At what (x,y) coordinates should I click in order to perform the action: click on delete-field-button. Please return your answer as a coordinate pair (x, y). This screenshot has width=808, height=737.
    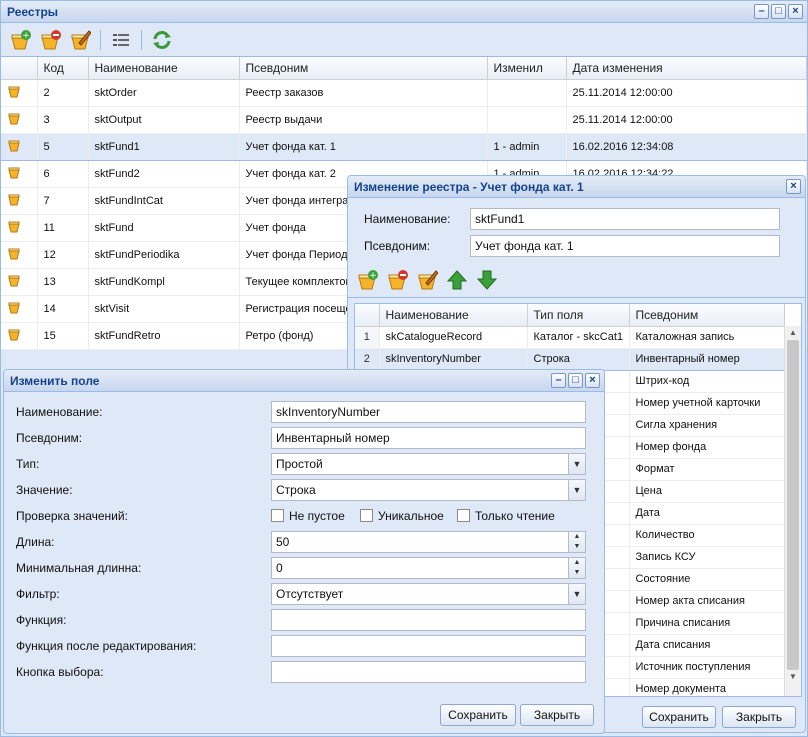
    Looking at the image, I should click on (397, 280).